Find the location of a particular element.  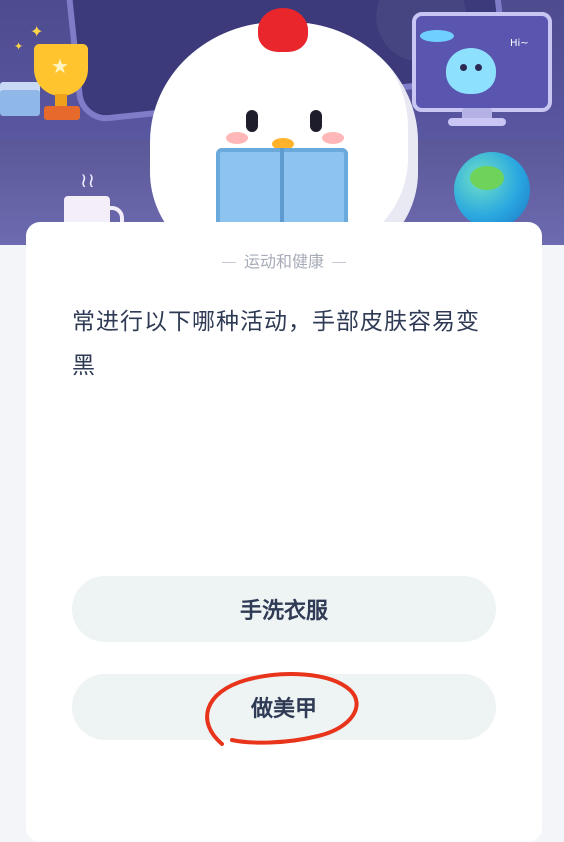

option-button-2: 做美甲 is located at coordinates (284, 707).